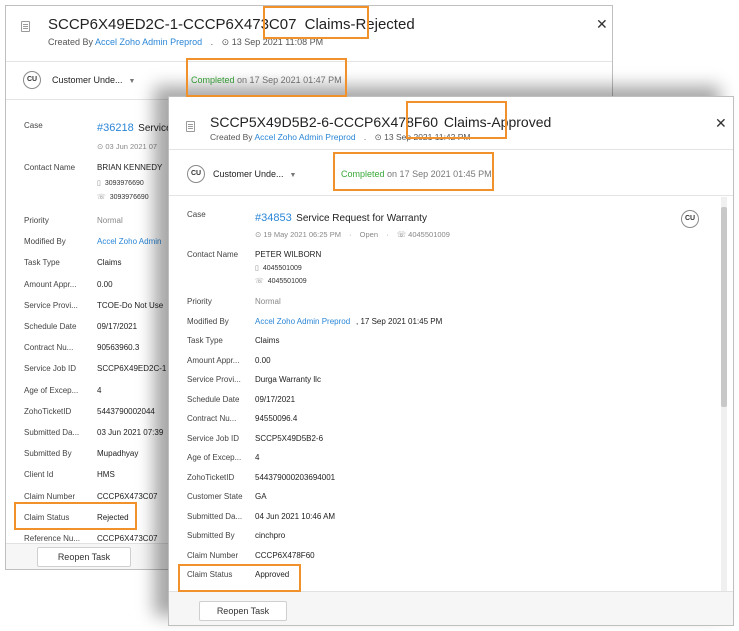 This screenshot has height=631, width=739. Describe the element at coordinates (451, 442) in the screenshot. I see `field-row: Service Job ID SCCP5X49D5B2-6` at that location.